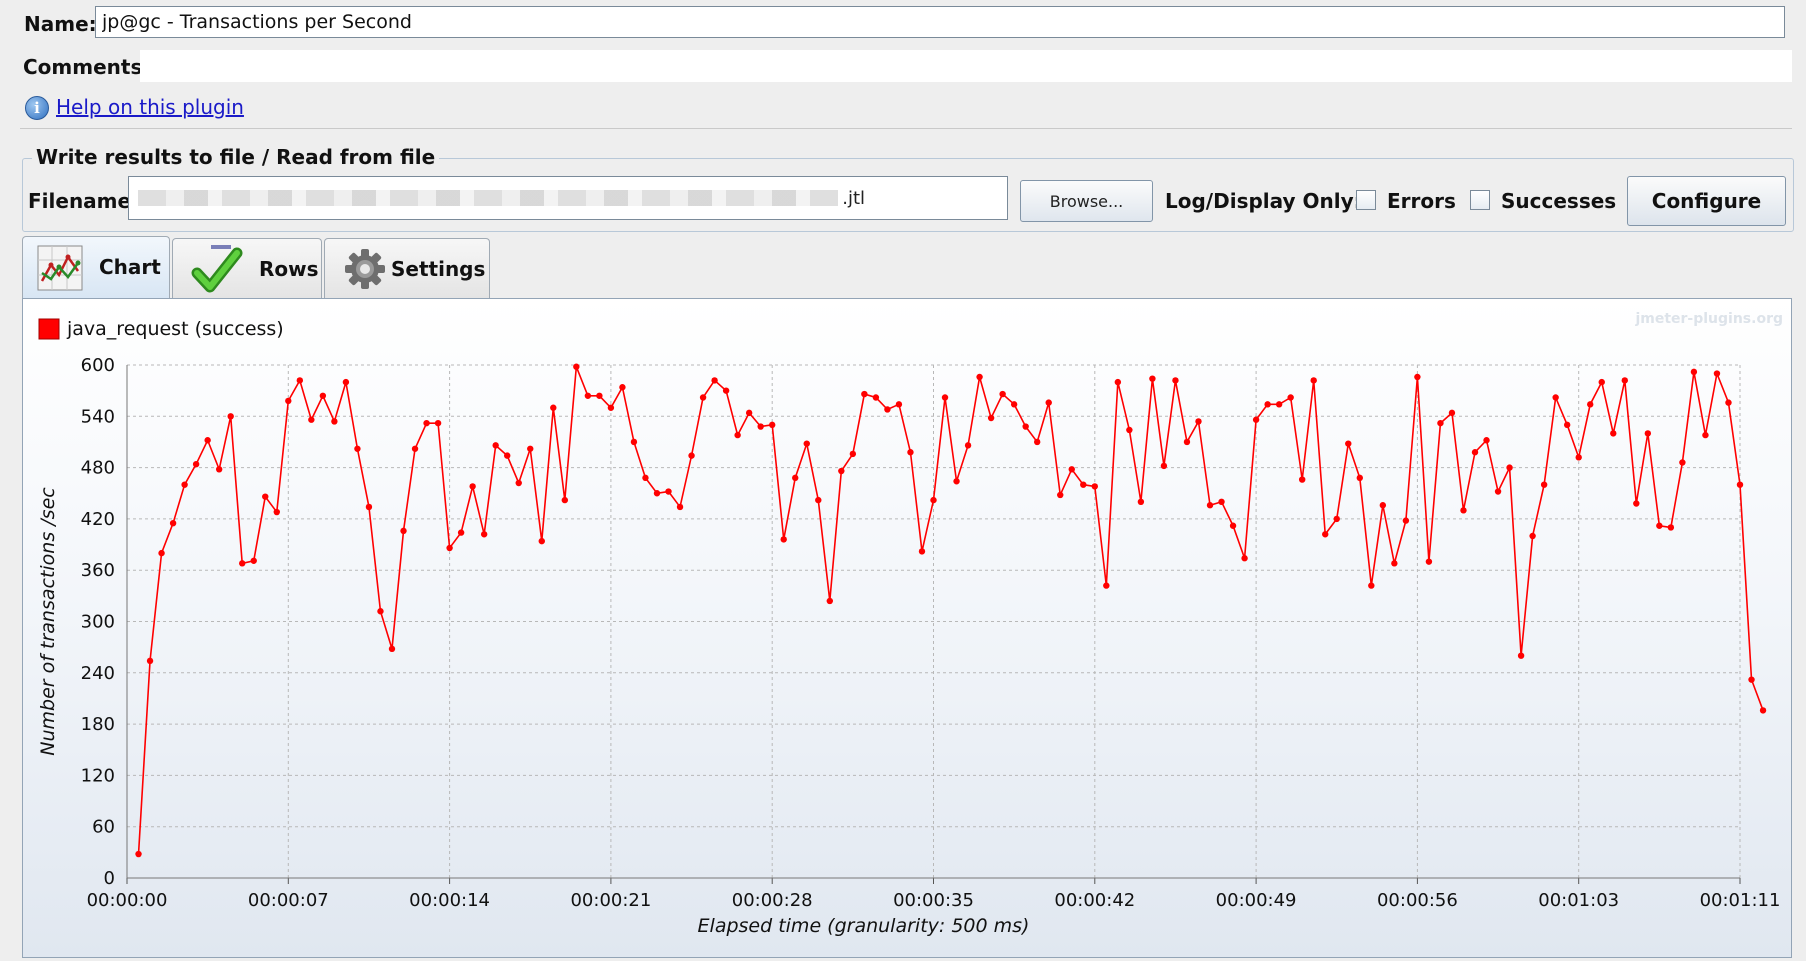 This screenshot has width=1806, height=961. I want to click on watermark: jmeter-plugins.org, so click(1708, 319).